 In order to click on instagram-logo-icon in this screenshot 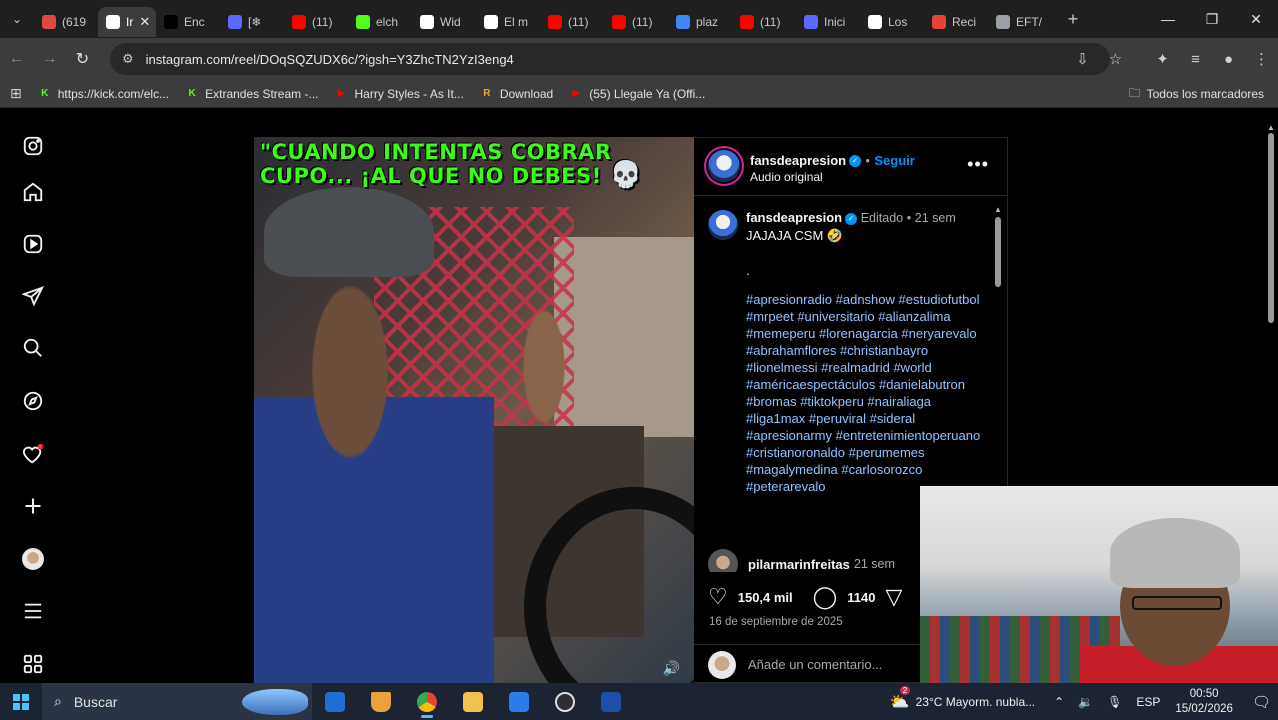, I will do `click(33, 146)`.